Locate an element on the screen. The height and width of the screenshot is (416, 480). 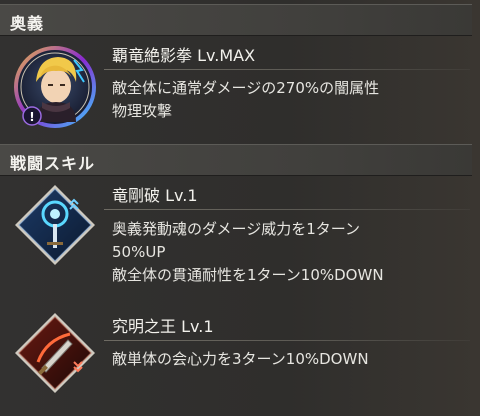
ryugouha-skill-icon is located at coordinates (55, 225).